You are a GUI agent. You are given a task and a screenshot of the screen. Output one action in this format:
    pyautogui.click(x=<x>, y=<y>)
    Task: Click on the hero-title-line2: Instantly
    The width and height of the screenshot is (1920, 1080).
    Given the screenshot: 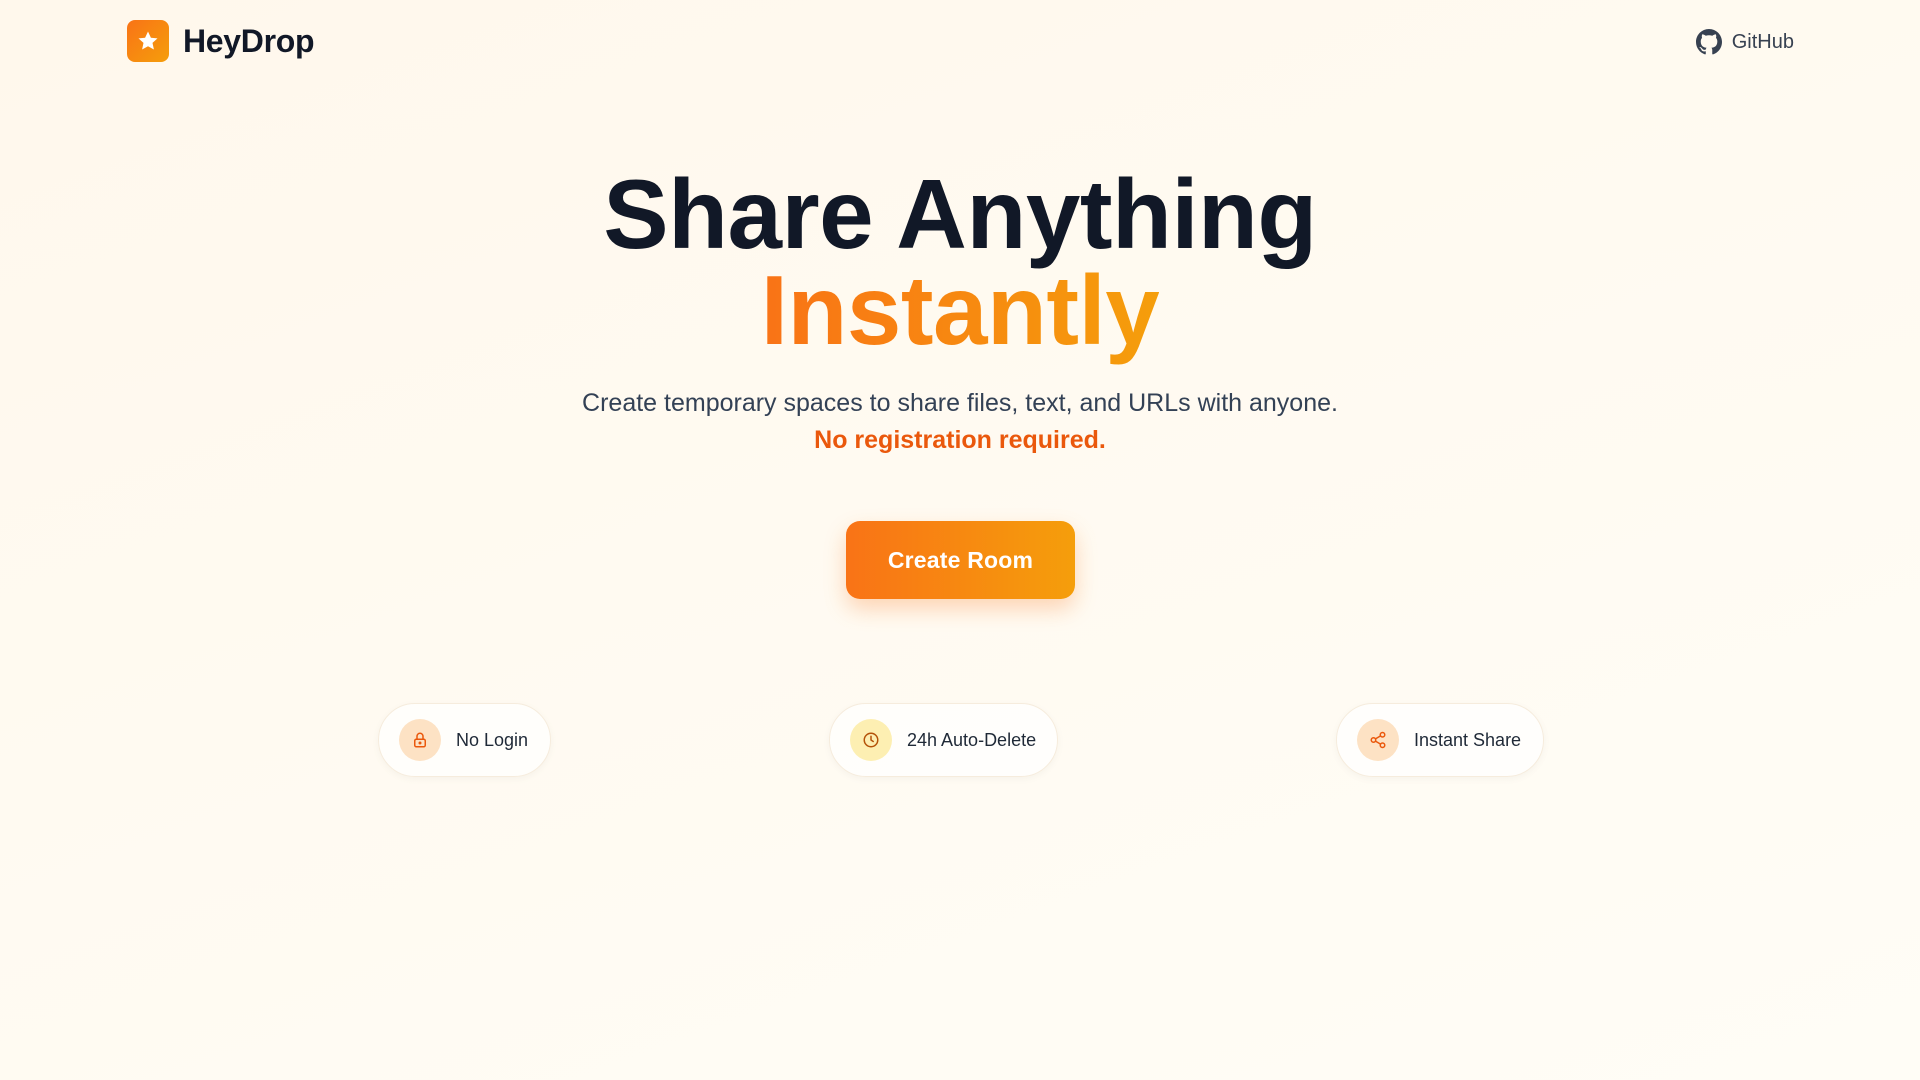 What is the action you would take?
    pyautogui.click(x=960, y=310)
    